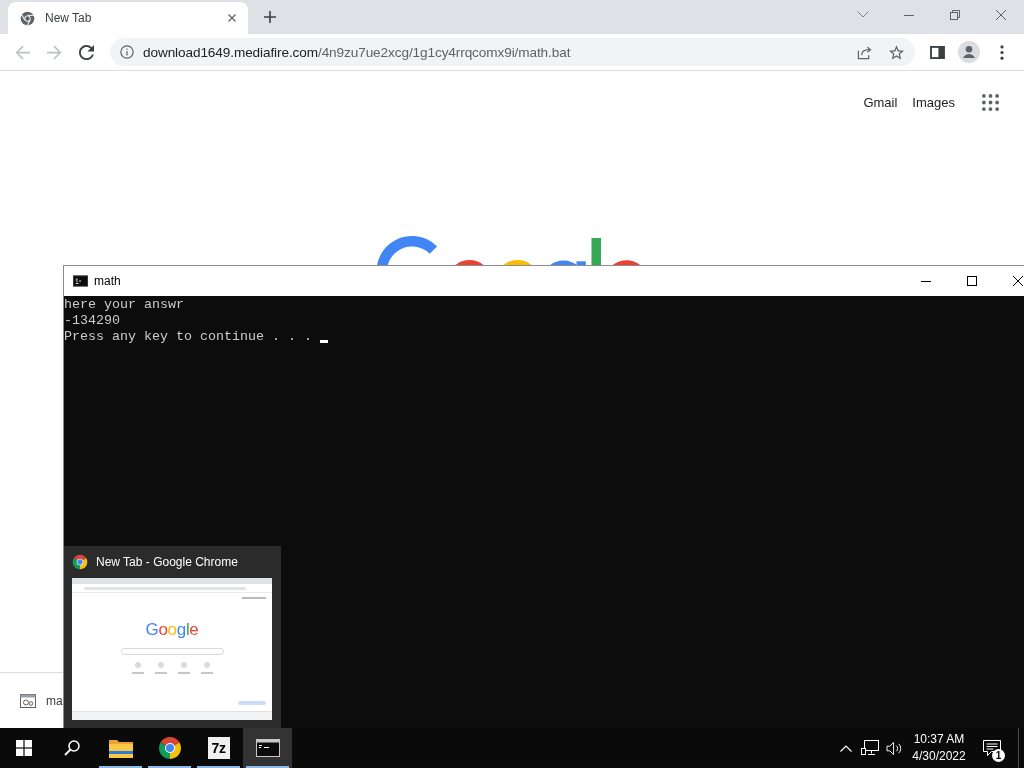 The width and height of the screenshot is (1024, 768). I want to click on header-link: Images, so click(933, 102).